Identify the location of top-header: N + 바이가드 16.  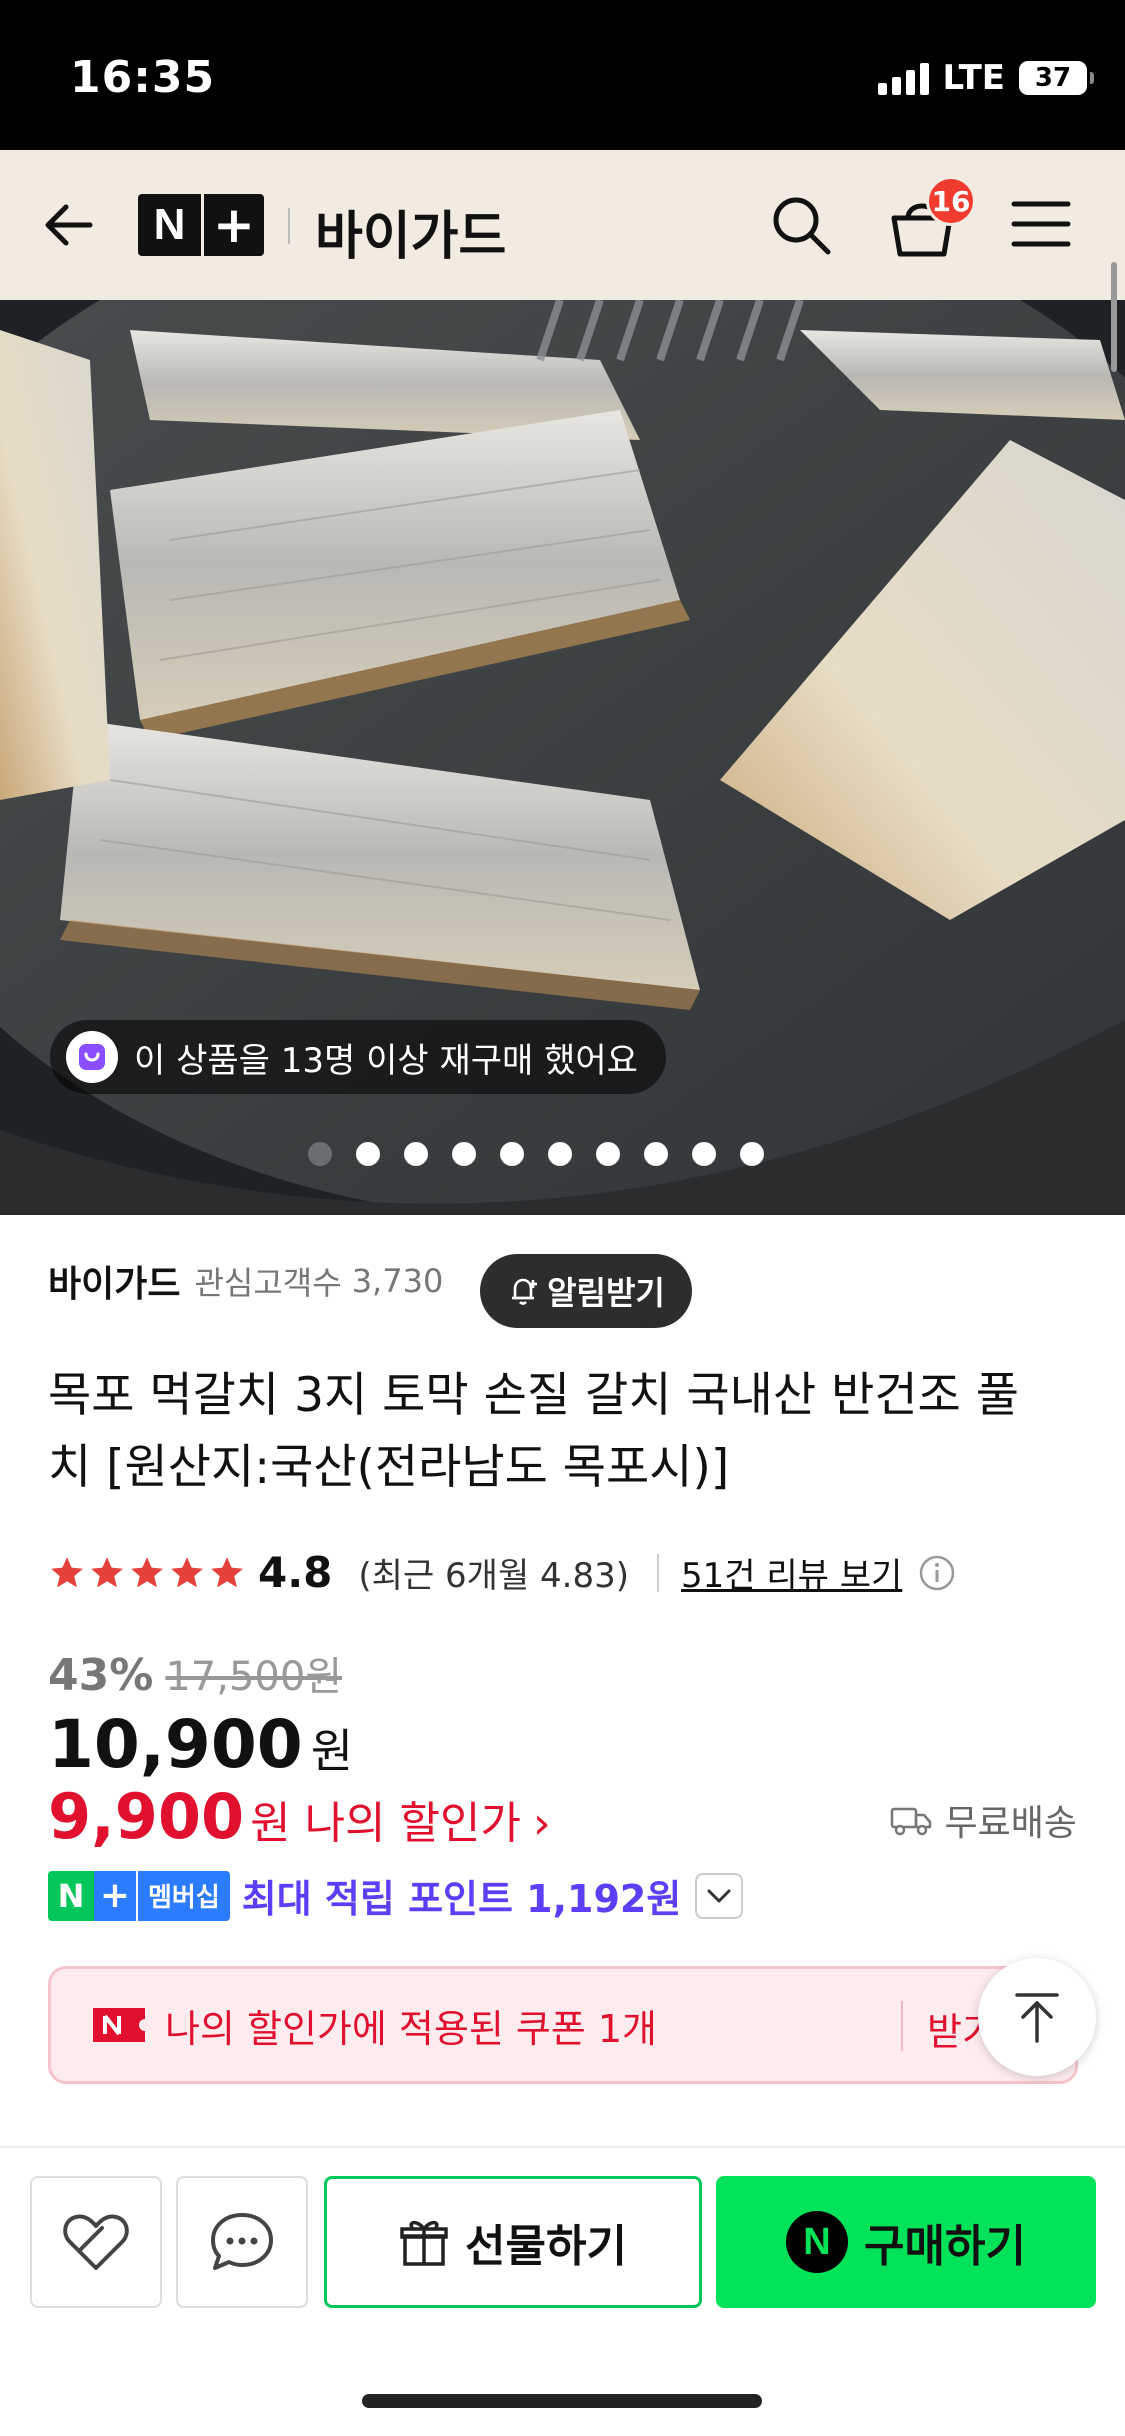
(562, 225).